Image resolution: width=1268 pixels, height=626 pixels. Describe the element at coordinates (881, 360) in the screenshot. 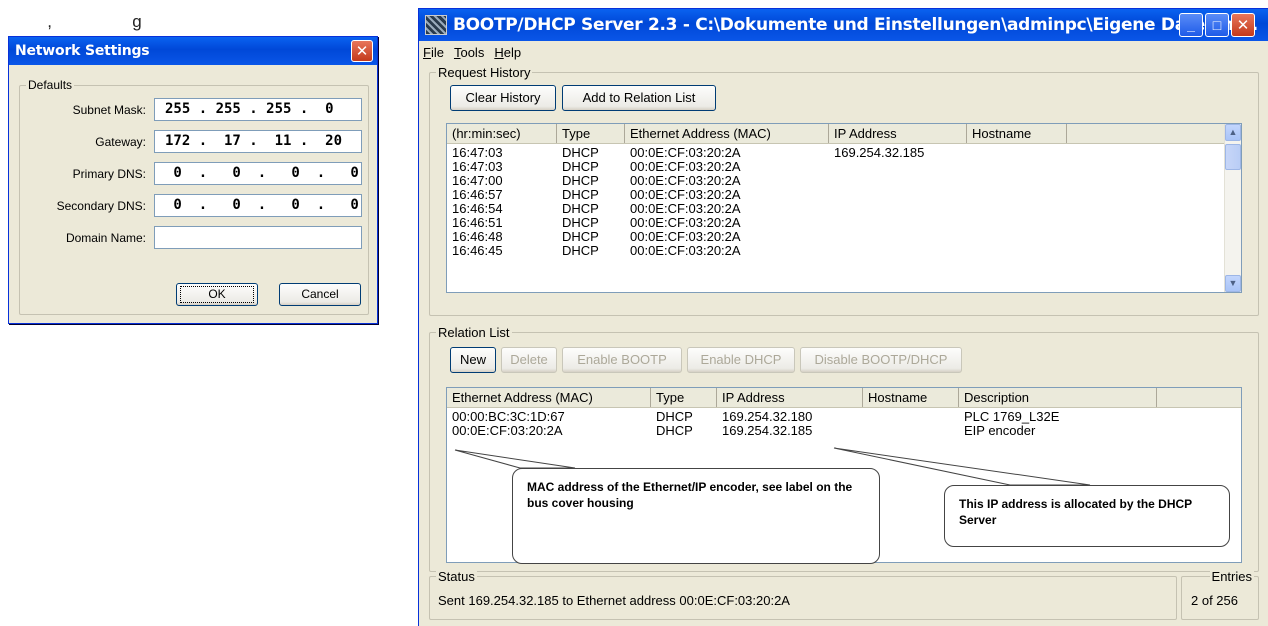

I see `disable-bootp-dhcp-button: Disable BOOTP/DHCP` at that location.